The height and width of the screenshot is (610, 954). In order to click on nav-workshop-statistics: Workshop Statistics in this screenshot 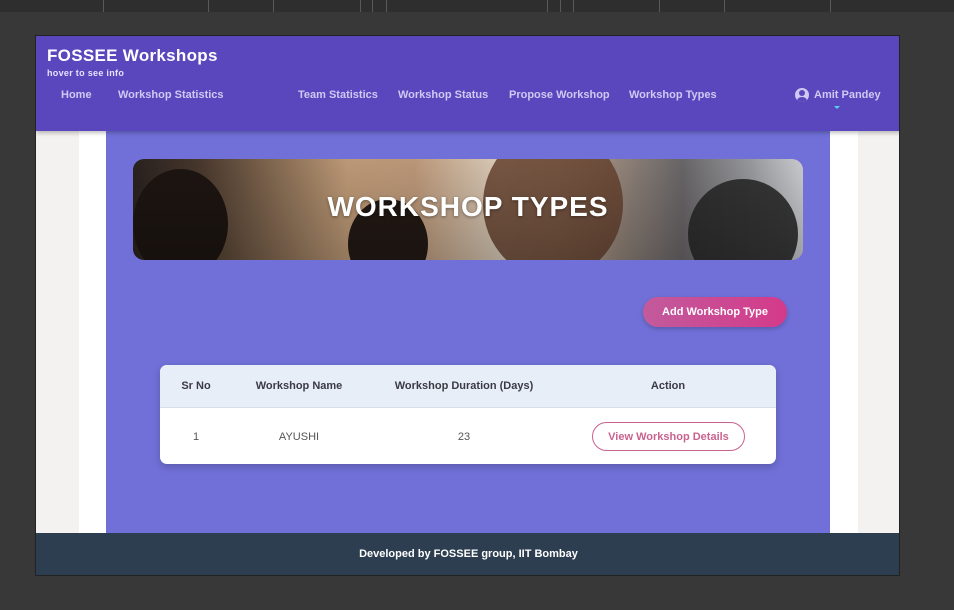, I will do `click(171, 95)`.